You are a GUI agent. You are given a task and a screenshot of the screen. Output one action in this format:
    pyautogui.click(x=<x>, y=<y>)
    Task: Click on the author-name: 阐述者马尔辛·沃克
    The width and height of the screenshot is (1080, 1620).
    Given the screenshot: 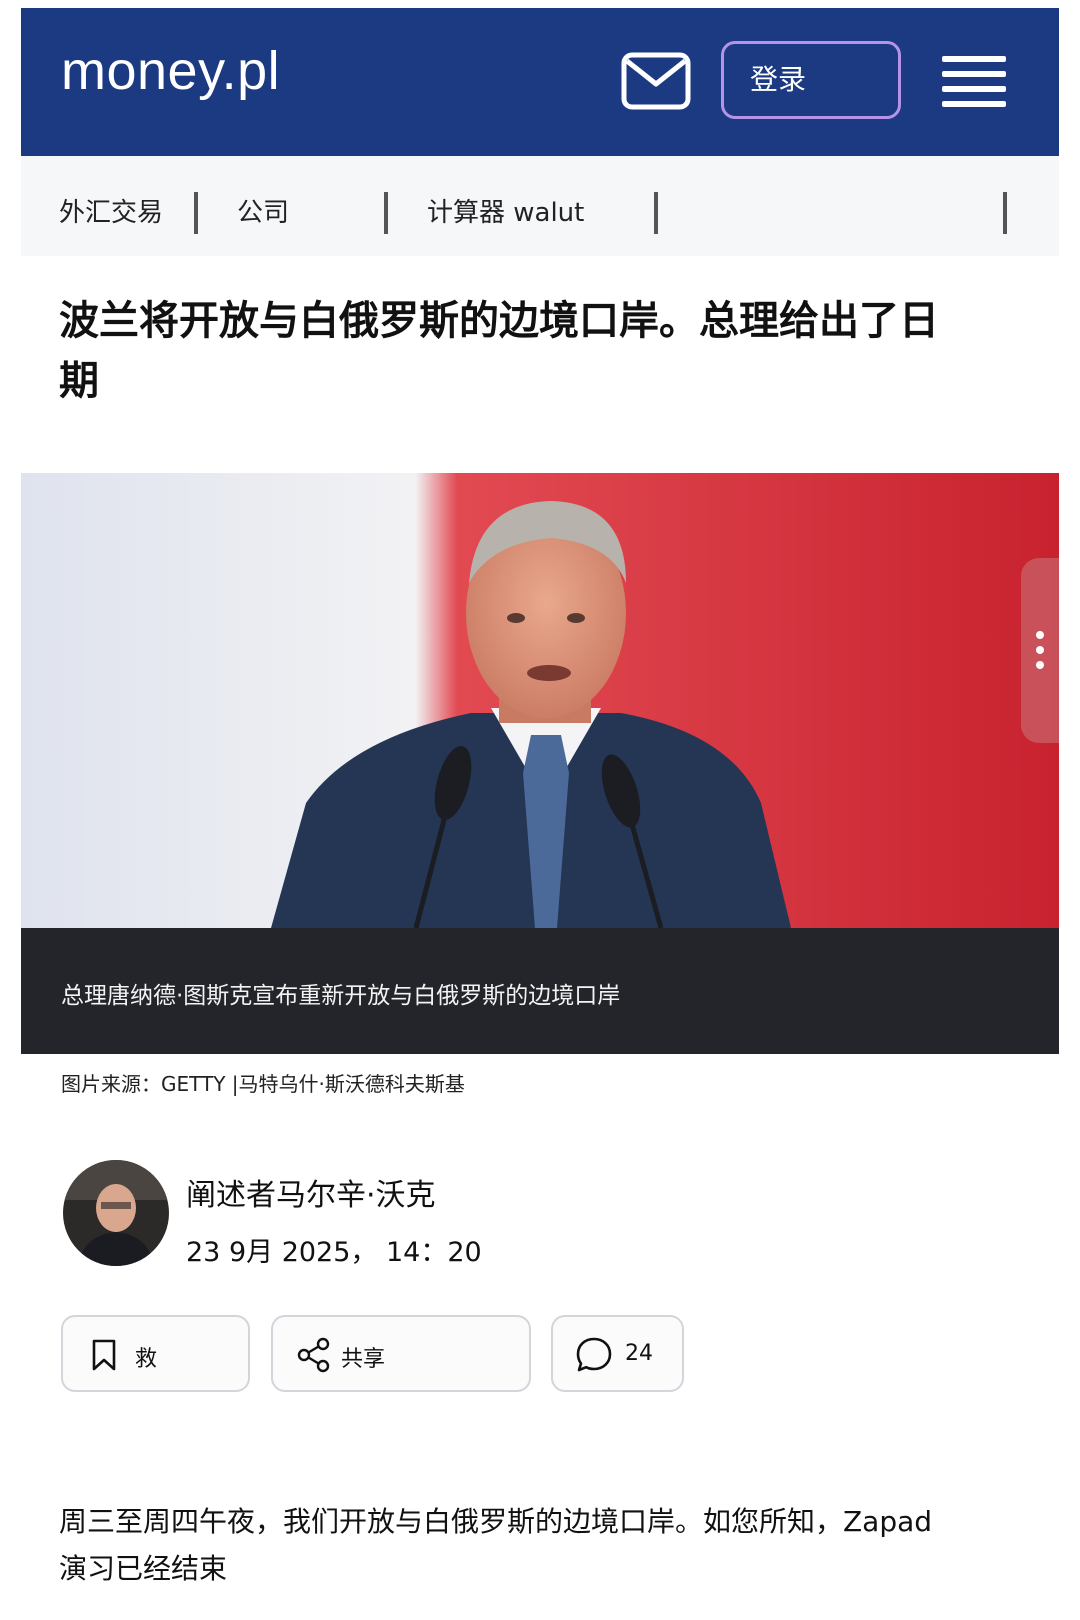 What is the action you would take?
    pyautogui.click(x=311, y=1192)
    